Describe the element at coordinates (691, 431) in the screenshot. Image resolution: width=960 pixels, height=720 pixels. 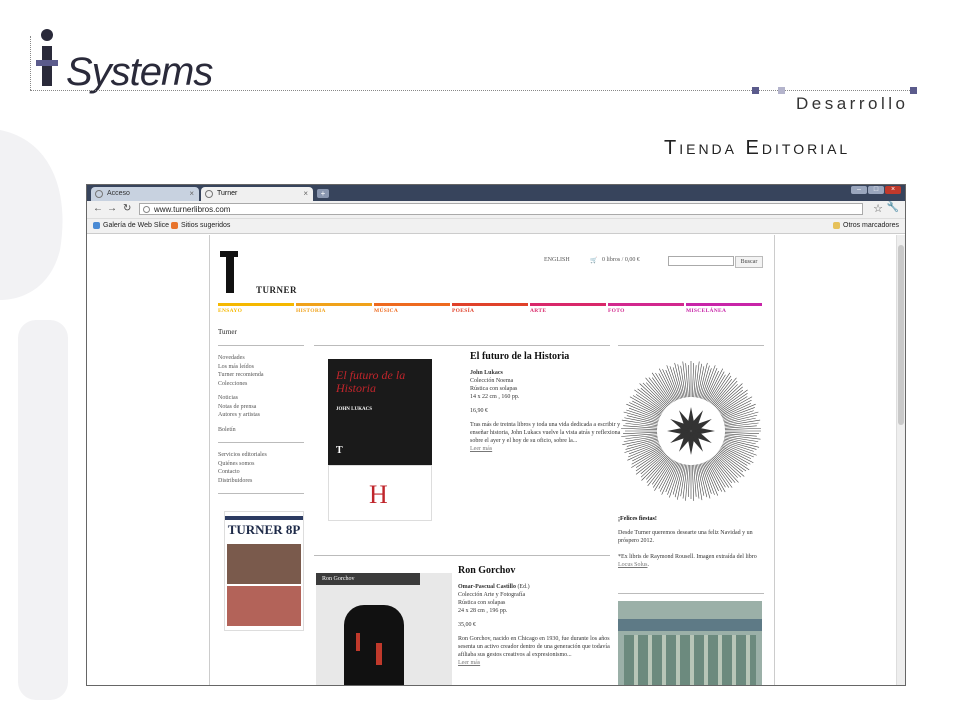
I see `ex-libris-image` at that location.